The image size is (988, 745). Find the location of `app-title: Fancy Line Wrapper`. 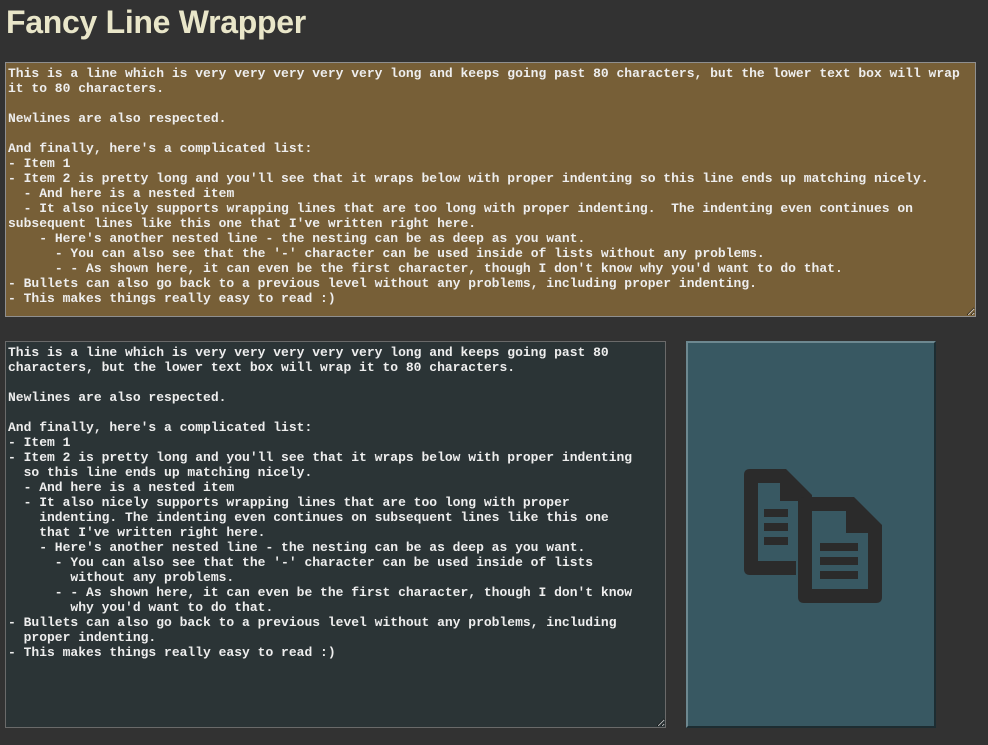

app-title: Fancy Line Wrapper is located at coordinates (156, 22).